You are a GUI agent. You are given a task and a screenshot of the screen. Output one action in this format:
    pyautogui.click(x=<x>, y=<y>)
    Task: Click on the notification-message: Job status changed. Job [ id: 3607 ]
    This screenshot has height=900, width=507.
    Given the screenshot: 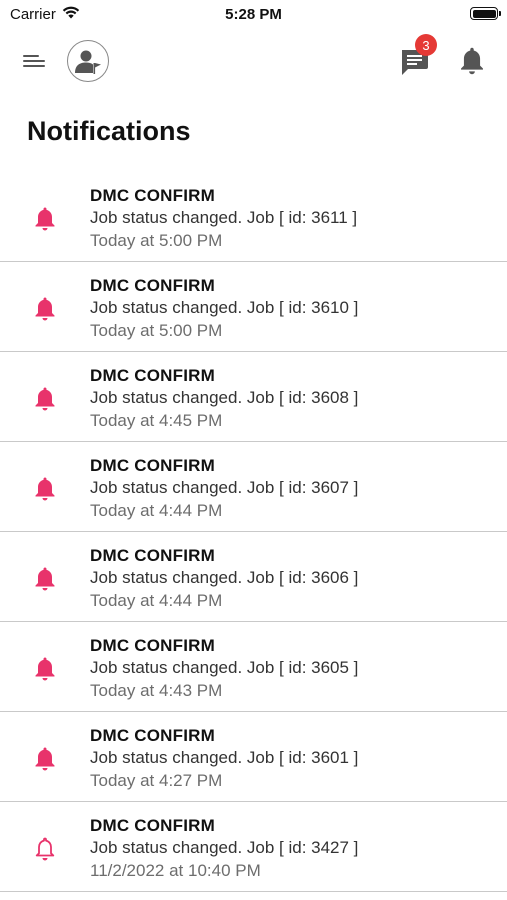 What is the action you would take?
    pyautogui.click(x=224, y=487)
    